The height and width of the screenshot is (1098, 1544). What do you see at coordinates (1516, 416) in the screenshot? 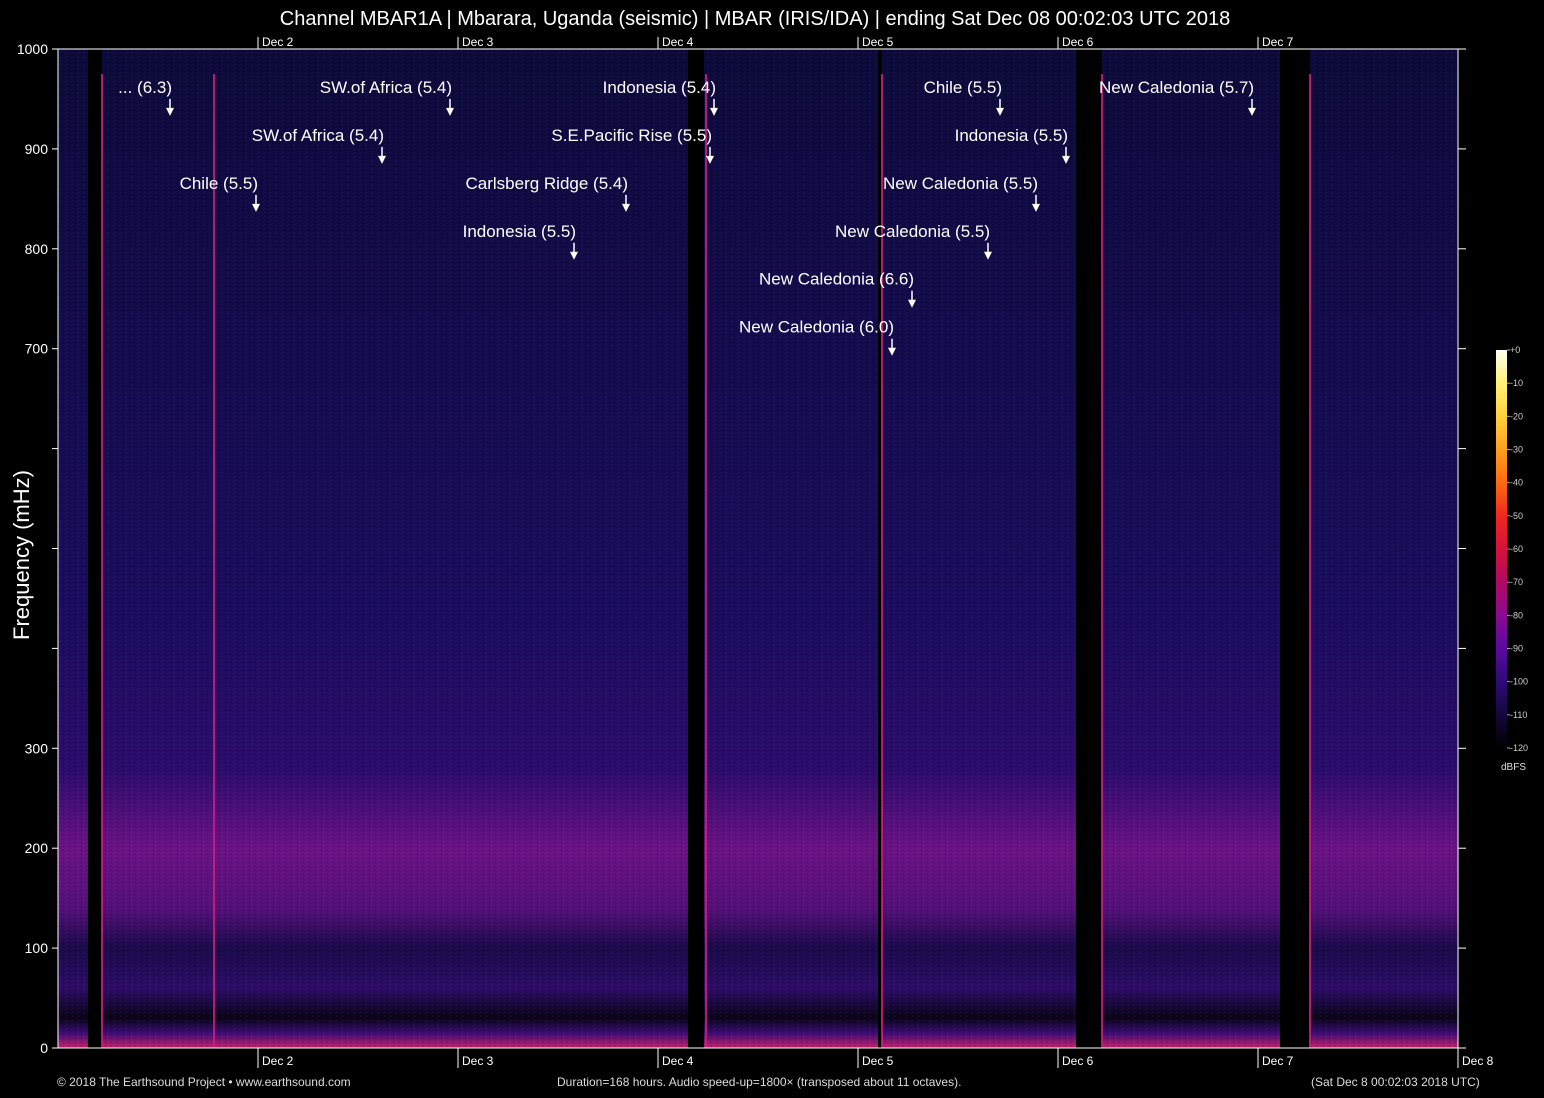
I see `colorbar-tick-label: -20` at bounding box center [1516, 416].